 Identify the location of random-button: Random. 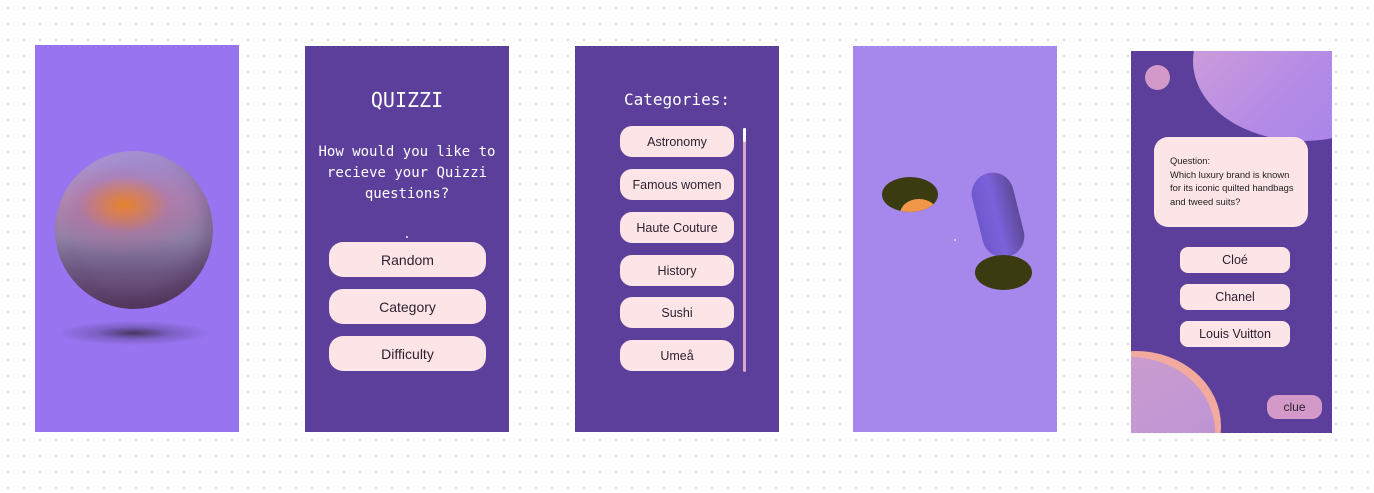
(407, 259).